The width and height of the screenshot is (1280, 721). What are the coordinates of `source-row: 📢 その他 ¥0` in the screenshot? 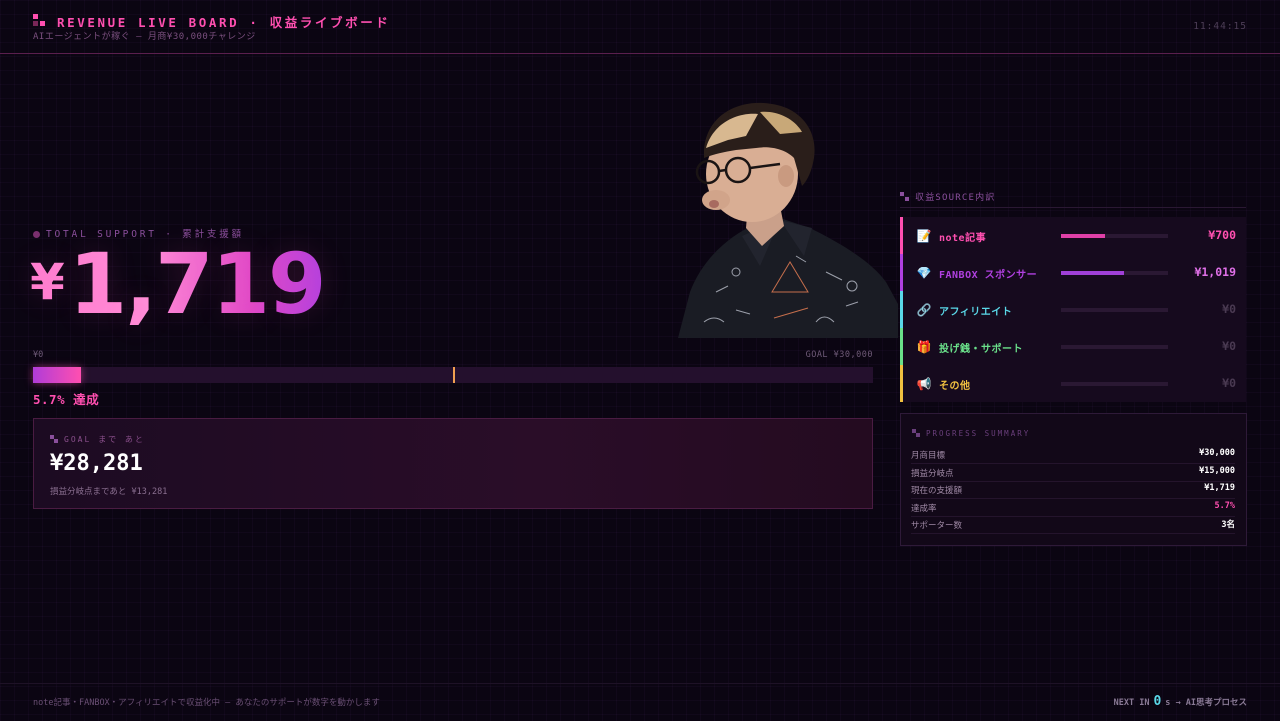 It's located at (1073, 383).